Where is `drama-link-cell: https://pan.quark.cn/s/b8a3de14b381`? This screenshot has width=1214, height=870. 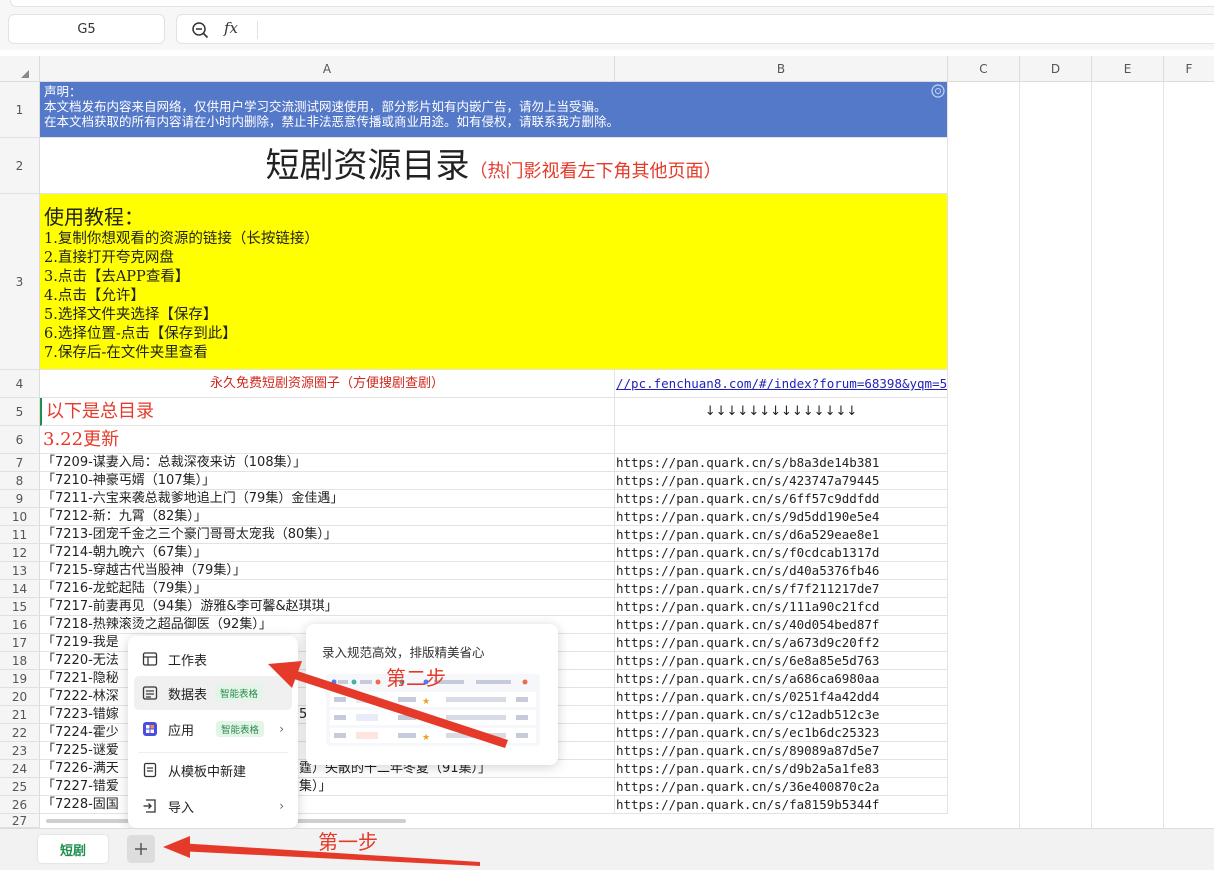
drama-link-cell: https://pan.quark.cn/s/b8a3de14b381 is located at coordinates (781, 463).